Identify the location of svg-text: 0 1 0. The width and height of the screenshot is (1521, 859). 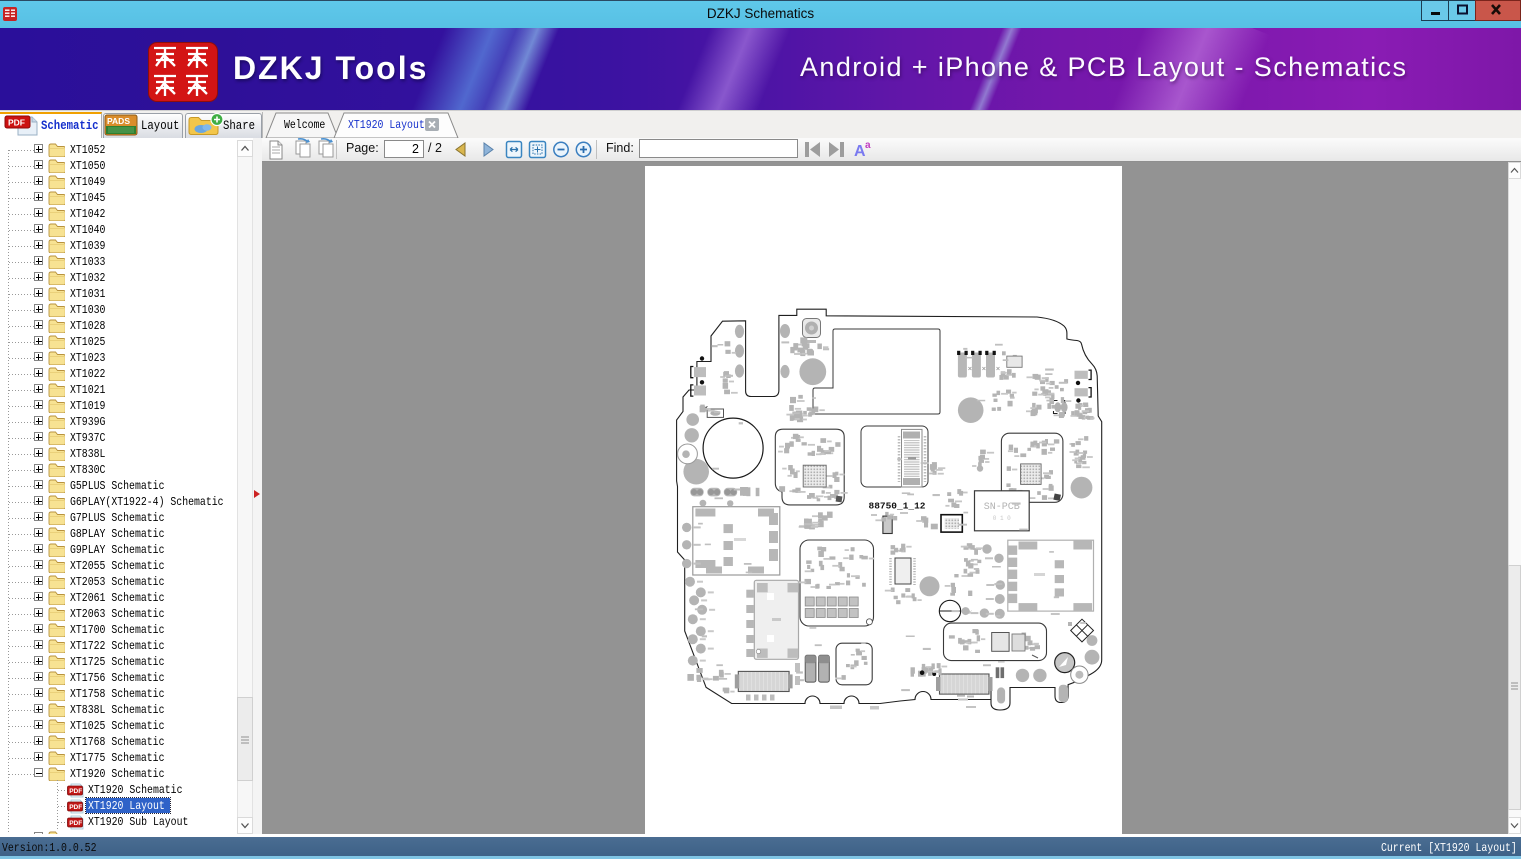
(1002, 518).